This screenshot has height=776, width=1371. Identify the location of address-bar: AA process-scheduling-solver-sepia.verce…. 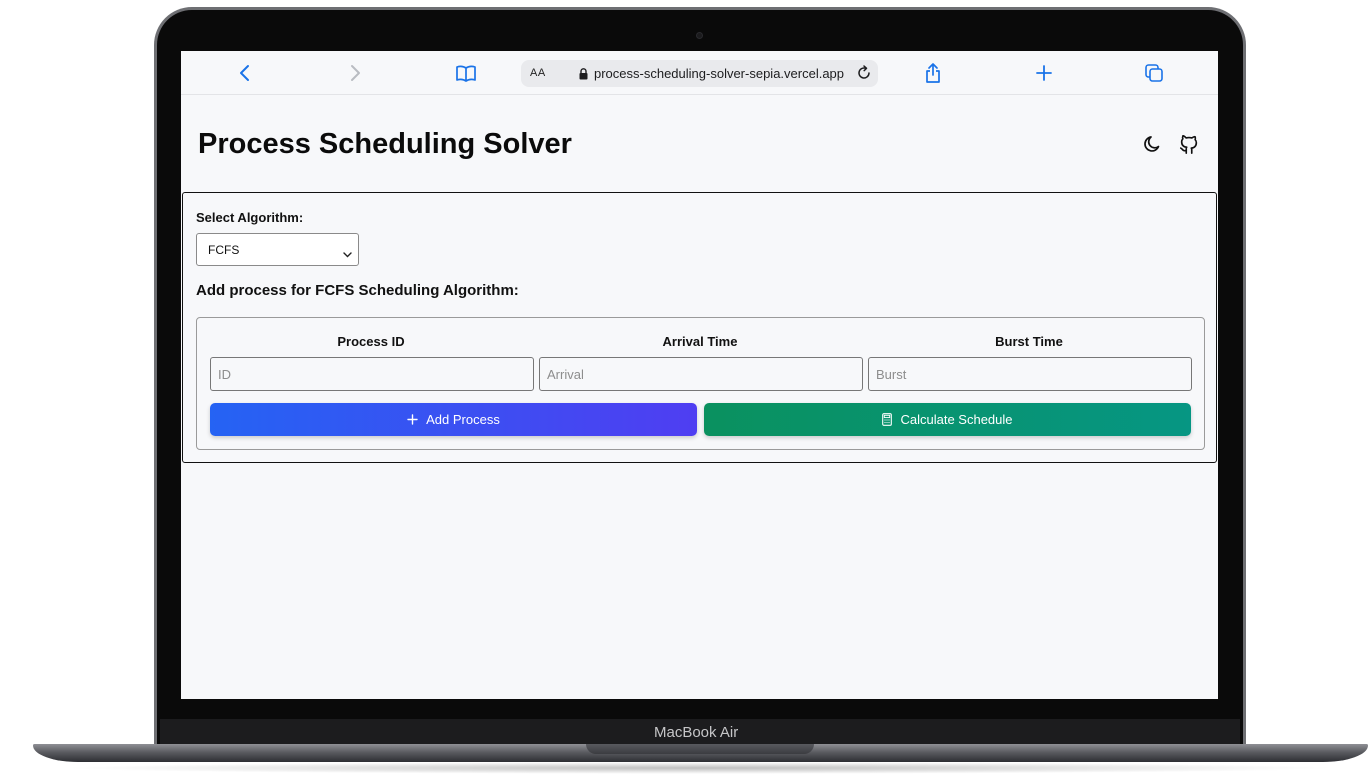
(699, 73).